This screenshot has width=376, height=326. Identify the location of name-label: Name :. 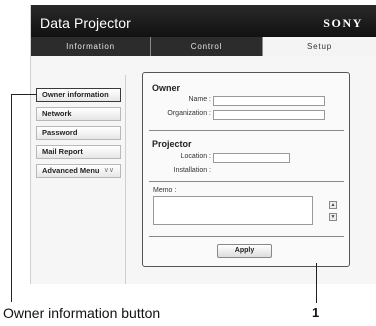
(199, 99).